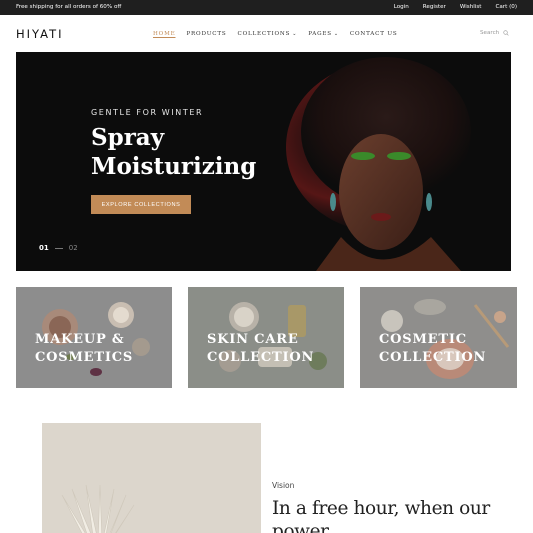  I want to click on nav-label: CONTACT US, so click(373, 34).